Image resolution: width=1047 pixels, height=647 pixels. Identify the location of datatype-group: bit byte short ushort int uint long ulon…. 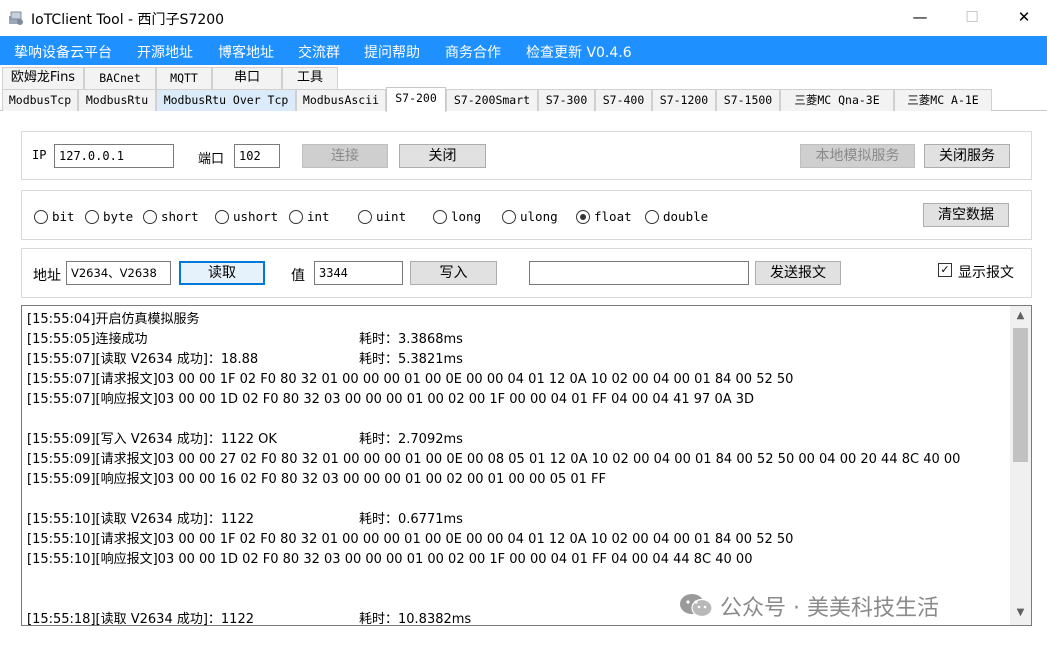
(526, 215).